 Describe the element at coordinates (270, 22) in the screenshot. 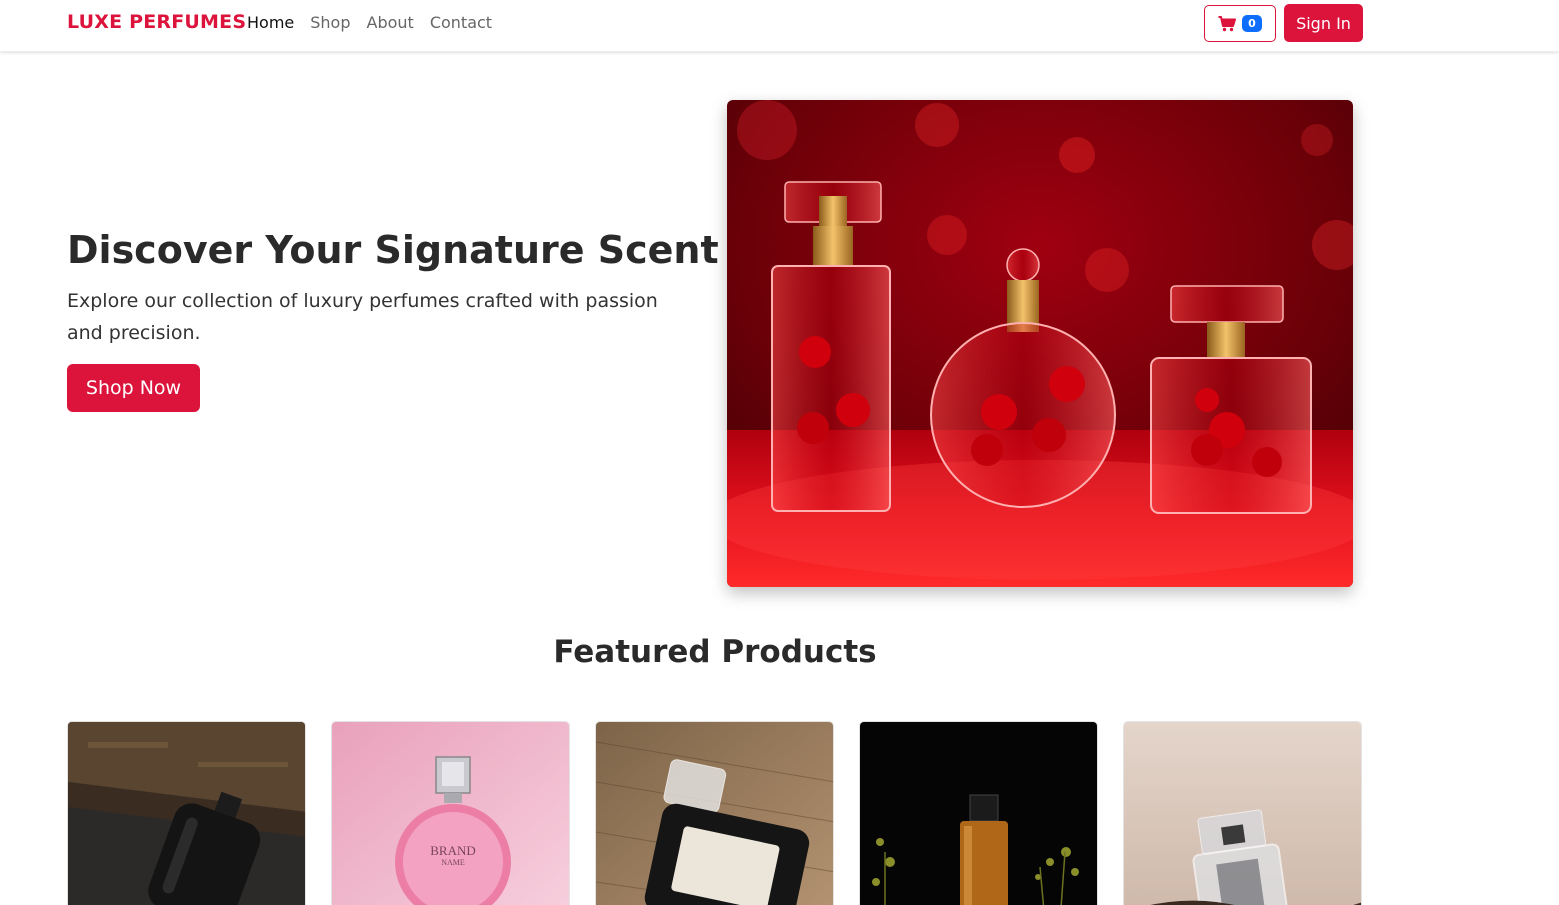

I see `nav-link-home: Home` at that location.